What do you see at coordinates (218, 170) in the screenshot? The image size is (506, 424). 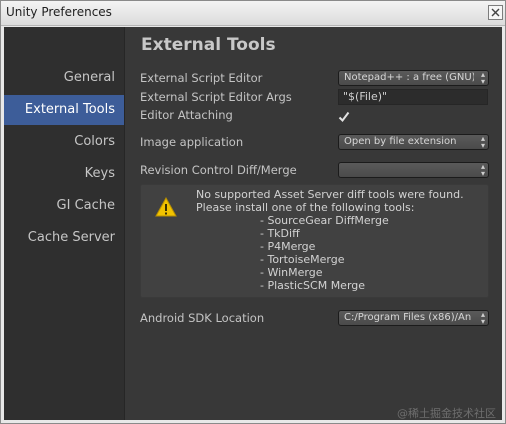 I see `revision-control-label: Revision Control Diff/Merge` at bounding box center [218, 170].